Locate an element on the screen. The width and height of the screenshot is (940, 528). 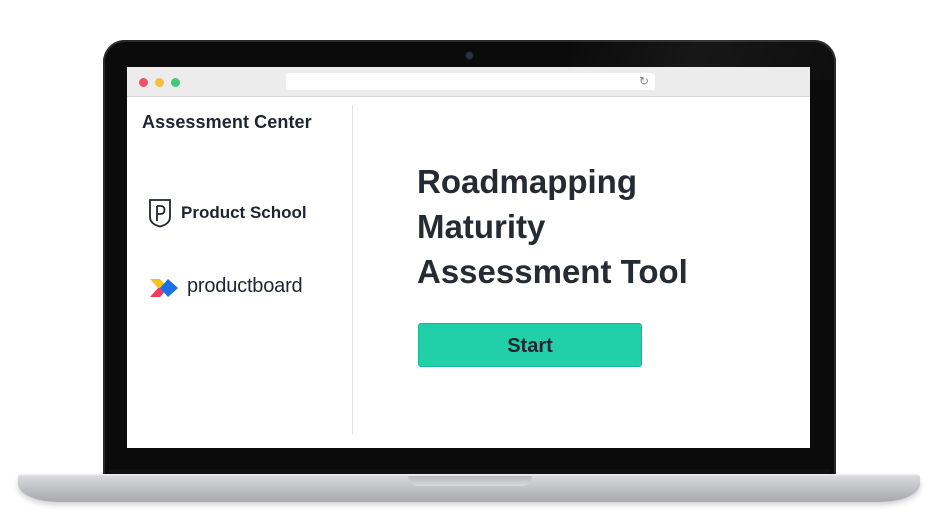
page-title: Roadmapping Maturity Assessment Tool is located at coordinates (607, 226).